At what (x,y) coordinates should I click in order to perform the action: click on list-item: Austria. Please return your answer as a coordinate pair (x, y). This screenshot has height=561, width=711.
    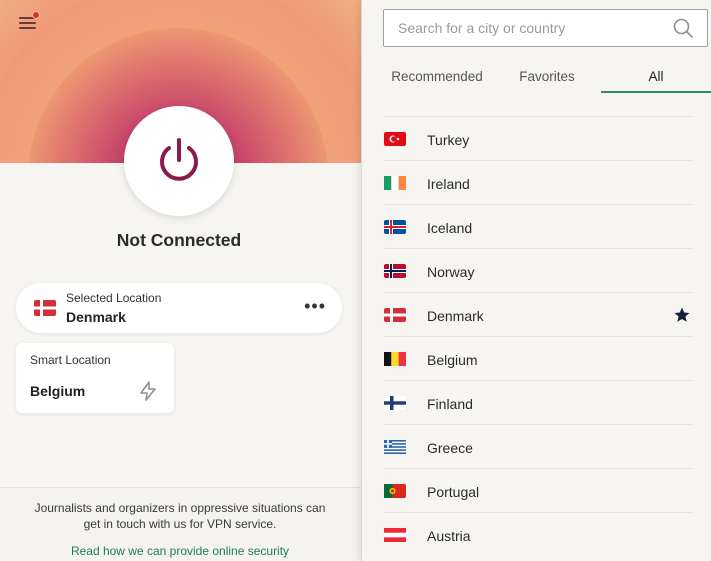
    Looking at the image, I should click on (538, 534).